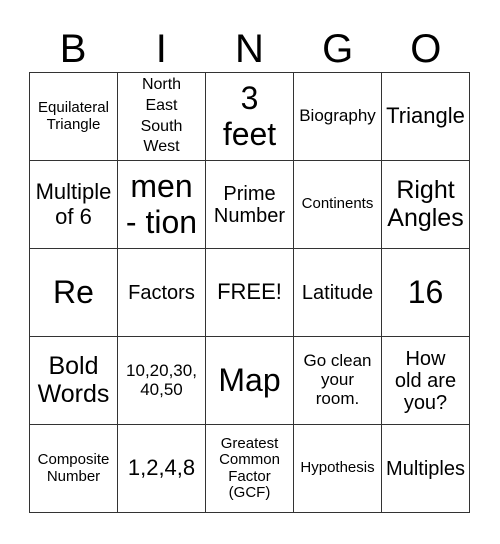 This screenshot has height=544, width=500. Describe the element at coordinates (338, 49) in the screenshot. I see `header-letter-g: G` at that location.